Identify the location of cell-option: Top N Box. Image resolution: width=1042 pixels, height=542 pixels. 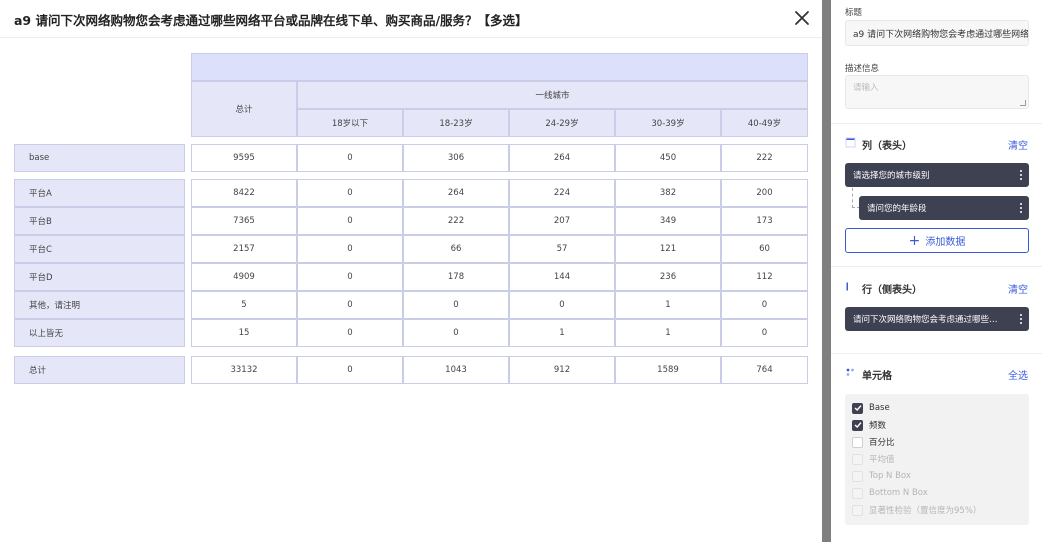
(881, 476).